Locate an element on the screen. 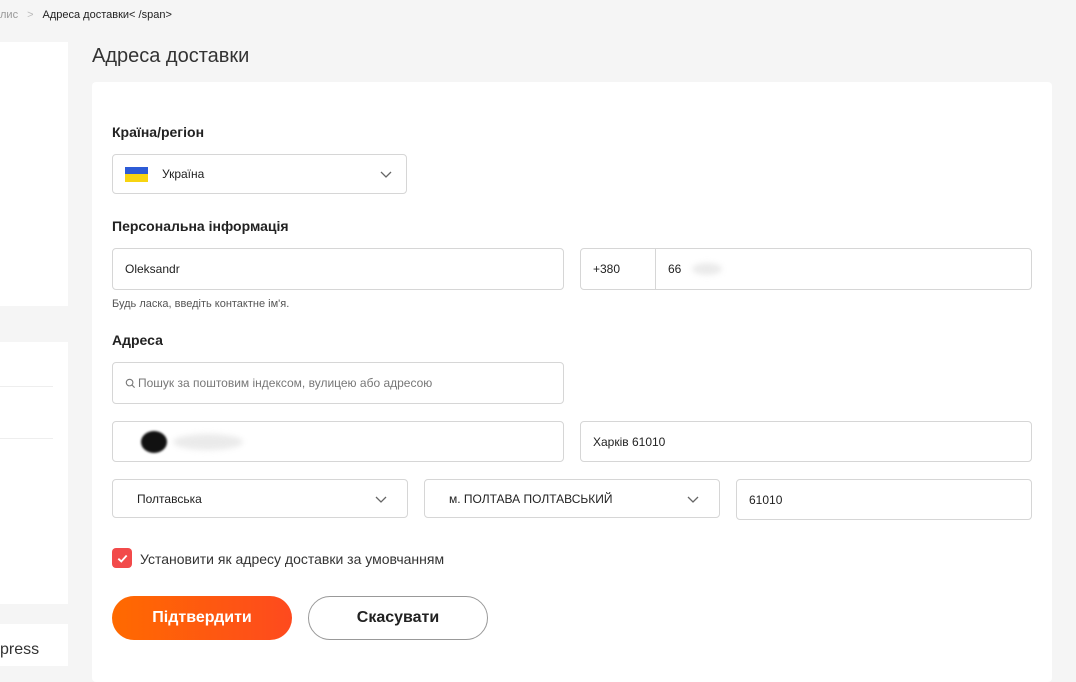 Image resolution: width=1076 pixels, height=682 pixels. sidebar-bottom-text: press is located at coordinates (19, 650).